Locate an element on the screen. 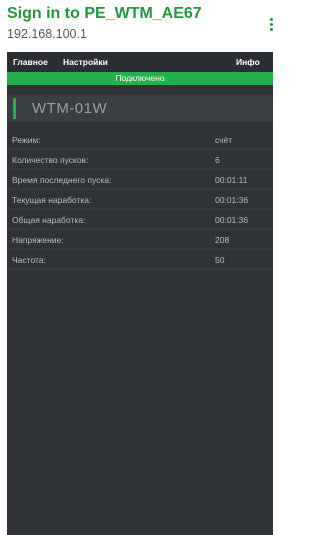  param-label: Общая наработка: is located at coordinates (49, 220).